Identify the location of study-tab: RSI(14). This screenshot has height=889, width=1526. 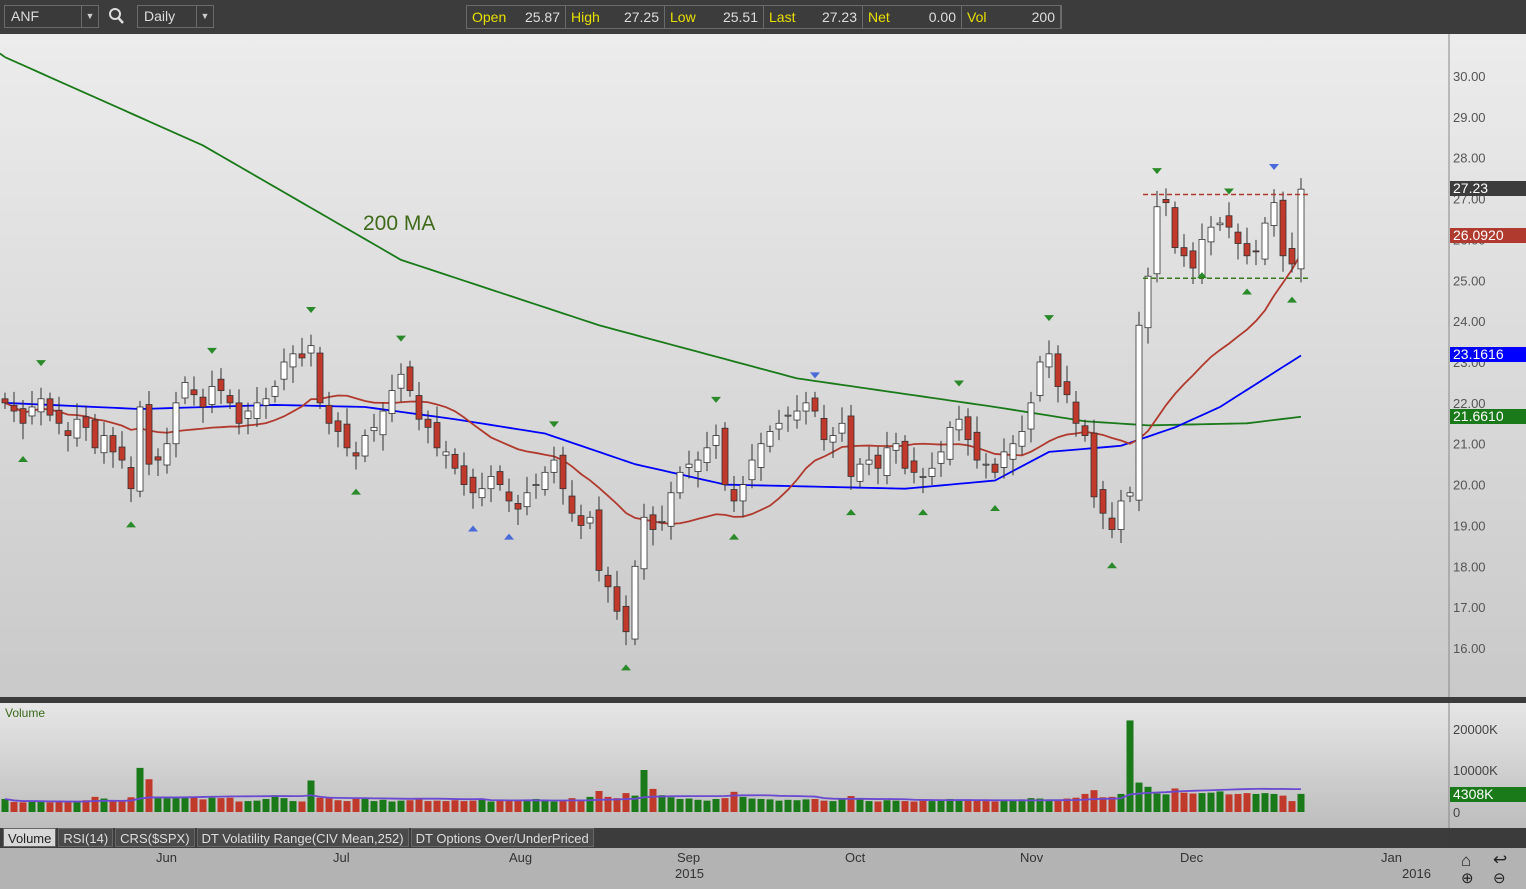
(86, 837).